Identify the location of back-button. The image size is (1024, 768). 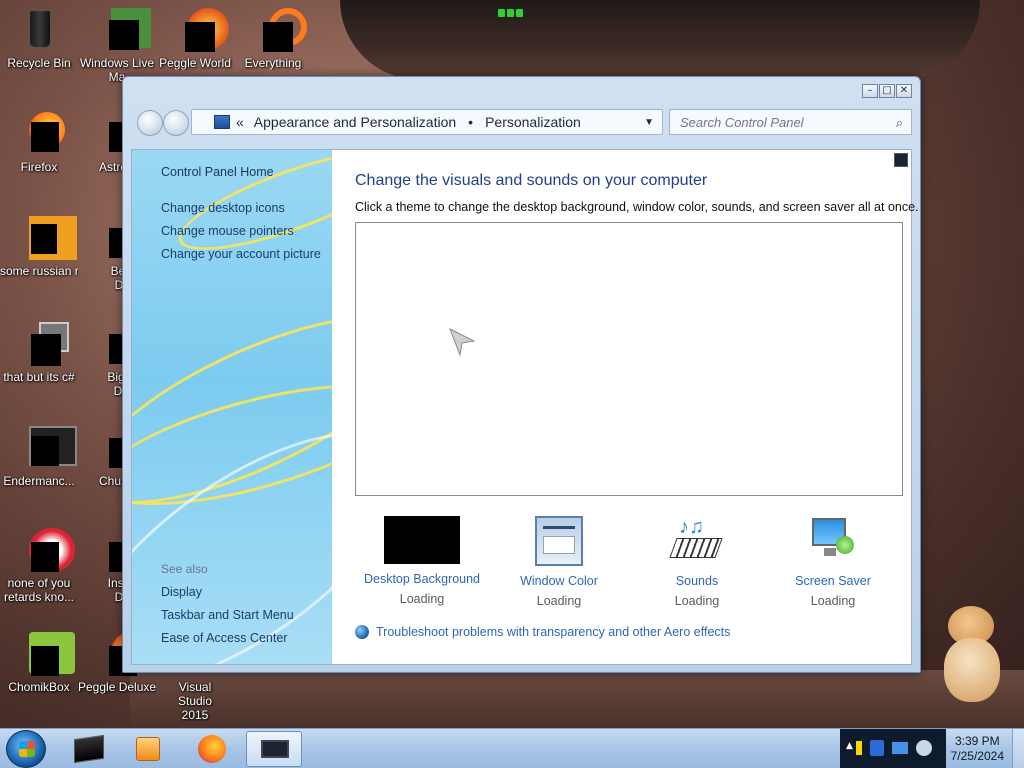
(150, 123).